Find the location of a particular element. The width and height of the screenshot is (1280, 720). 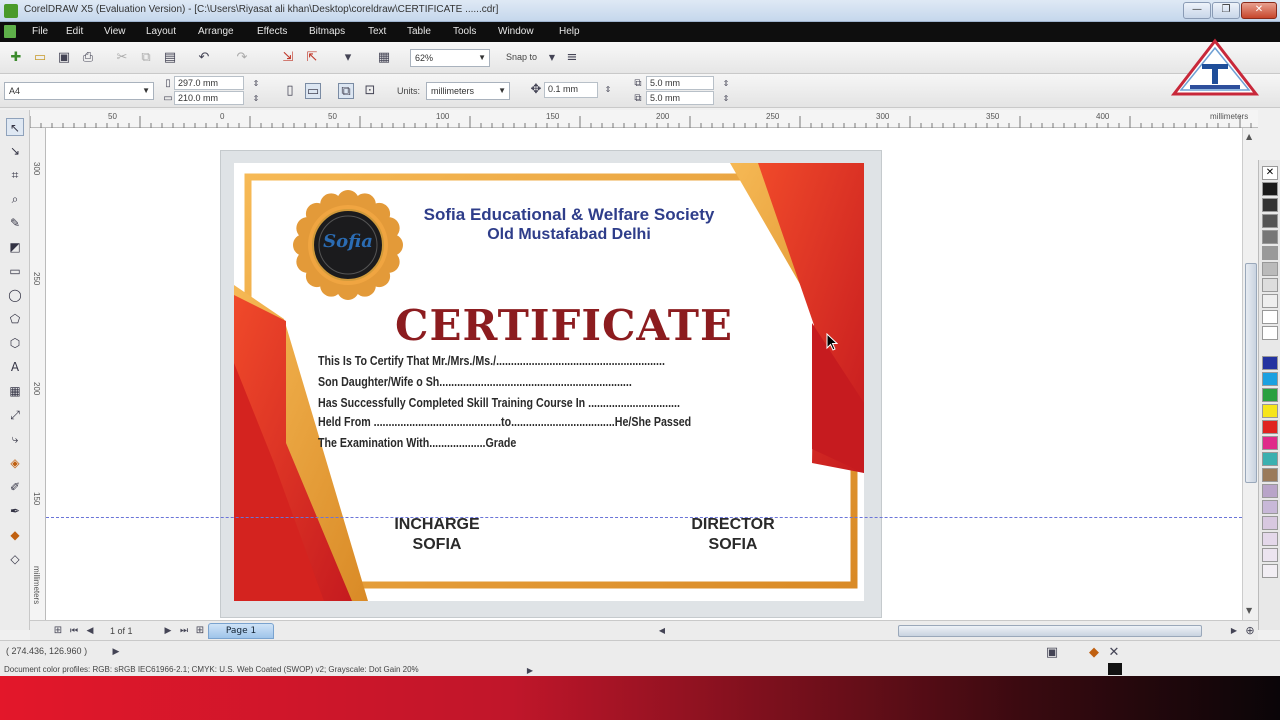

menu-help: Help is located at coordinates (569, 31).